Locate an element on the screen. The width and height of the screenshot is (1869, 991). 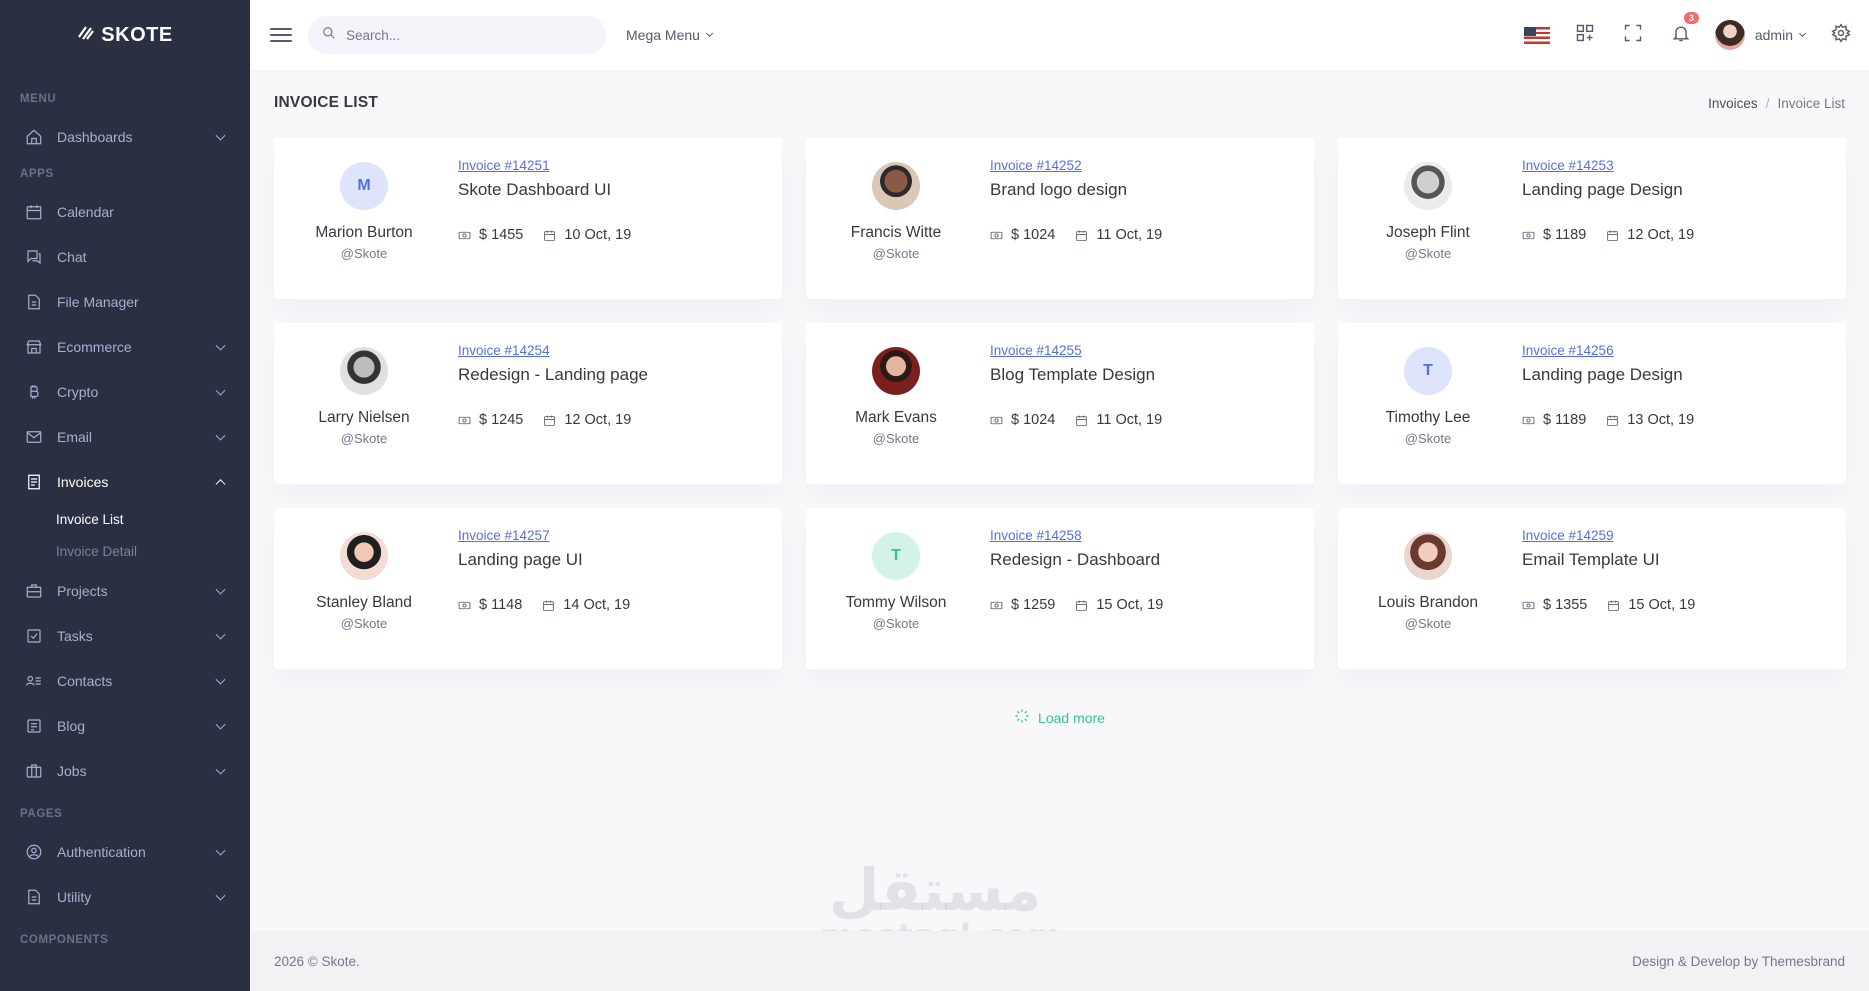
invoice-link: Invoice #14253 is located at coordinates (1618, 165).